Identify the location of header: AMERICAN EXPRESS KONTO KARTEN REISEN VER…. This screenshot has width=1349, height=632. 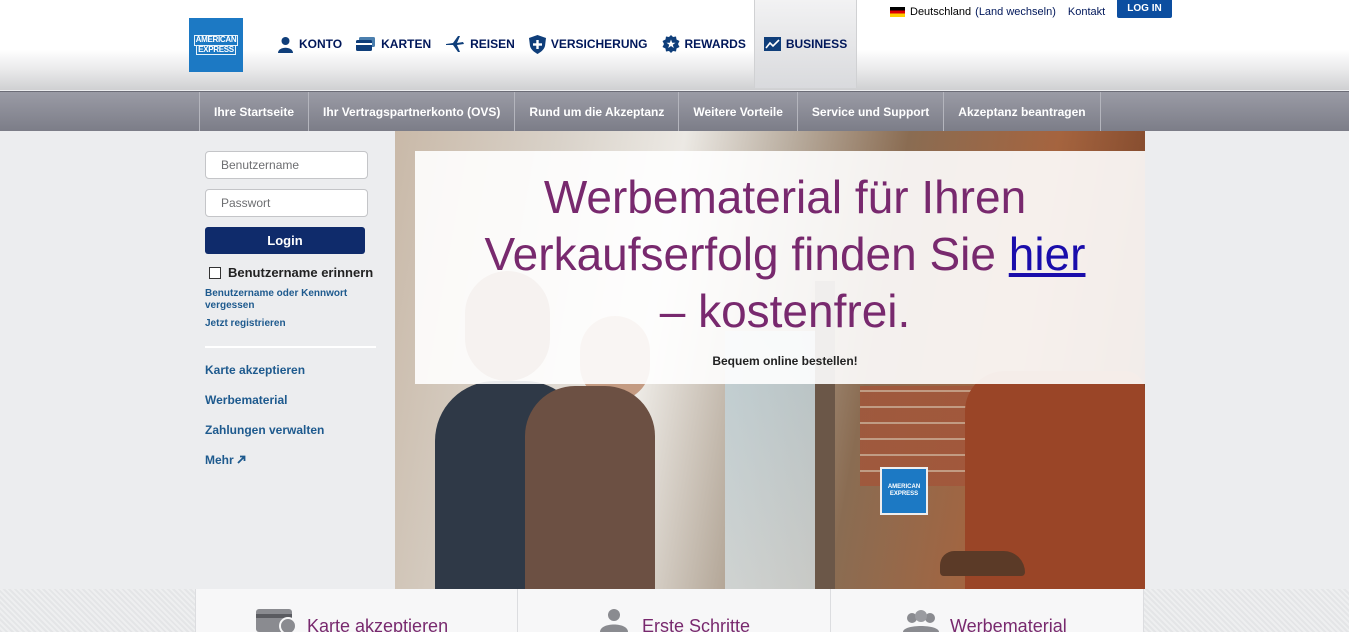
(674, 45).